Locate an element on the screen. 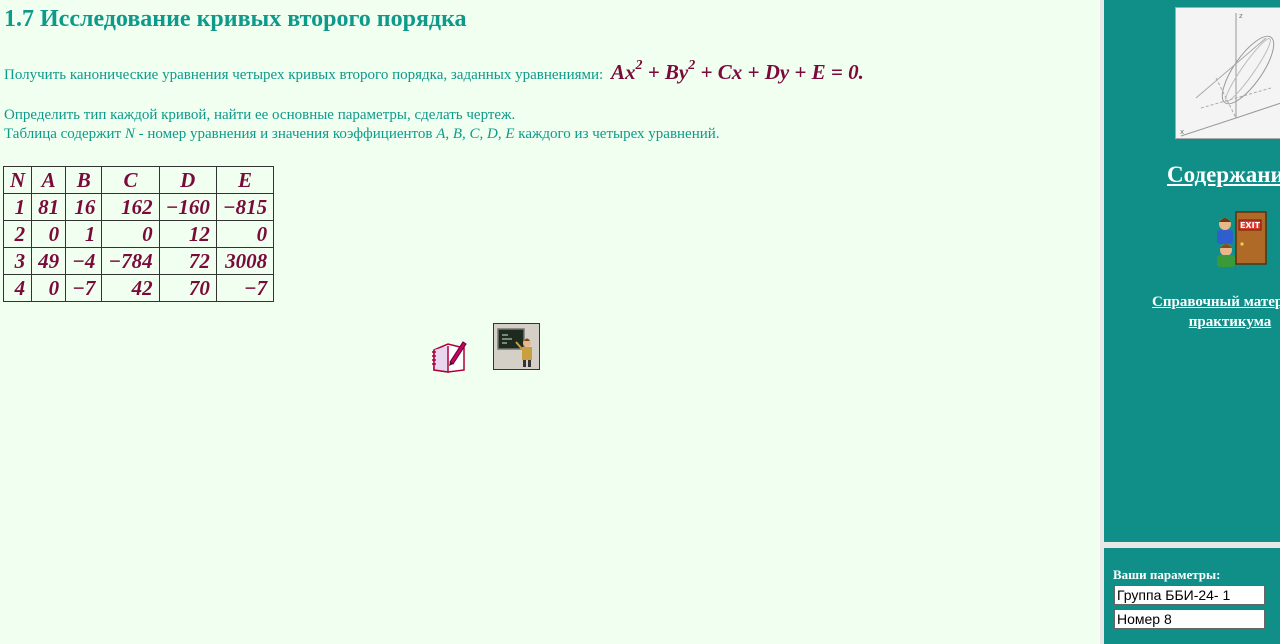 The height and width of the screenshot is (644, 1280). table-cell: 16 is located at coordinates (84, 207).